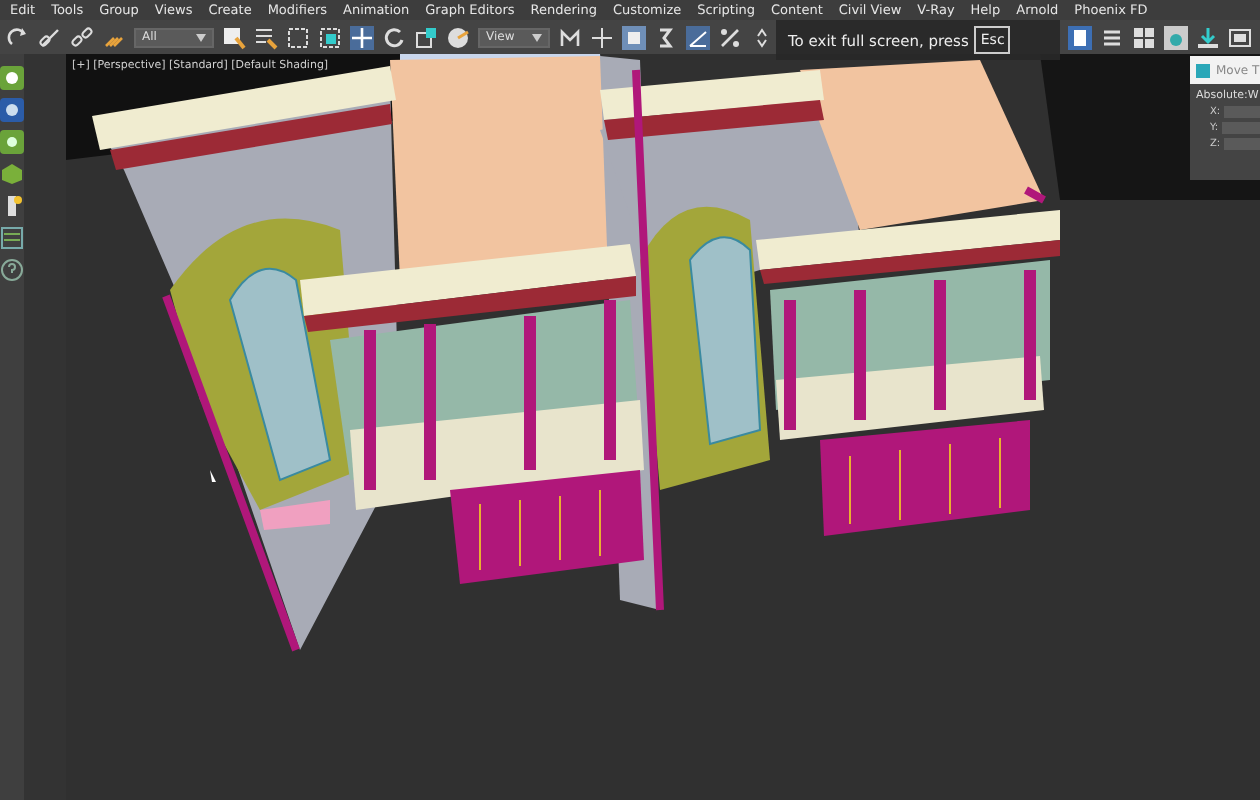 The width and height of the screenshot is (1260, 800). I want to click on move-icon, so click(362, 37).